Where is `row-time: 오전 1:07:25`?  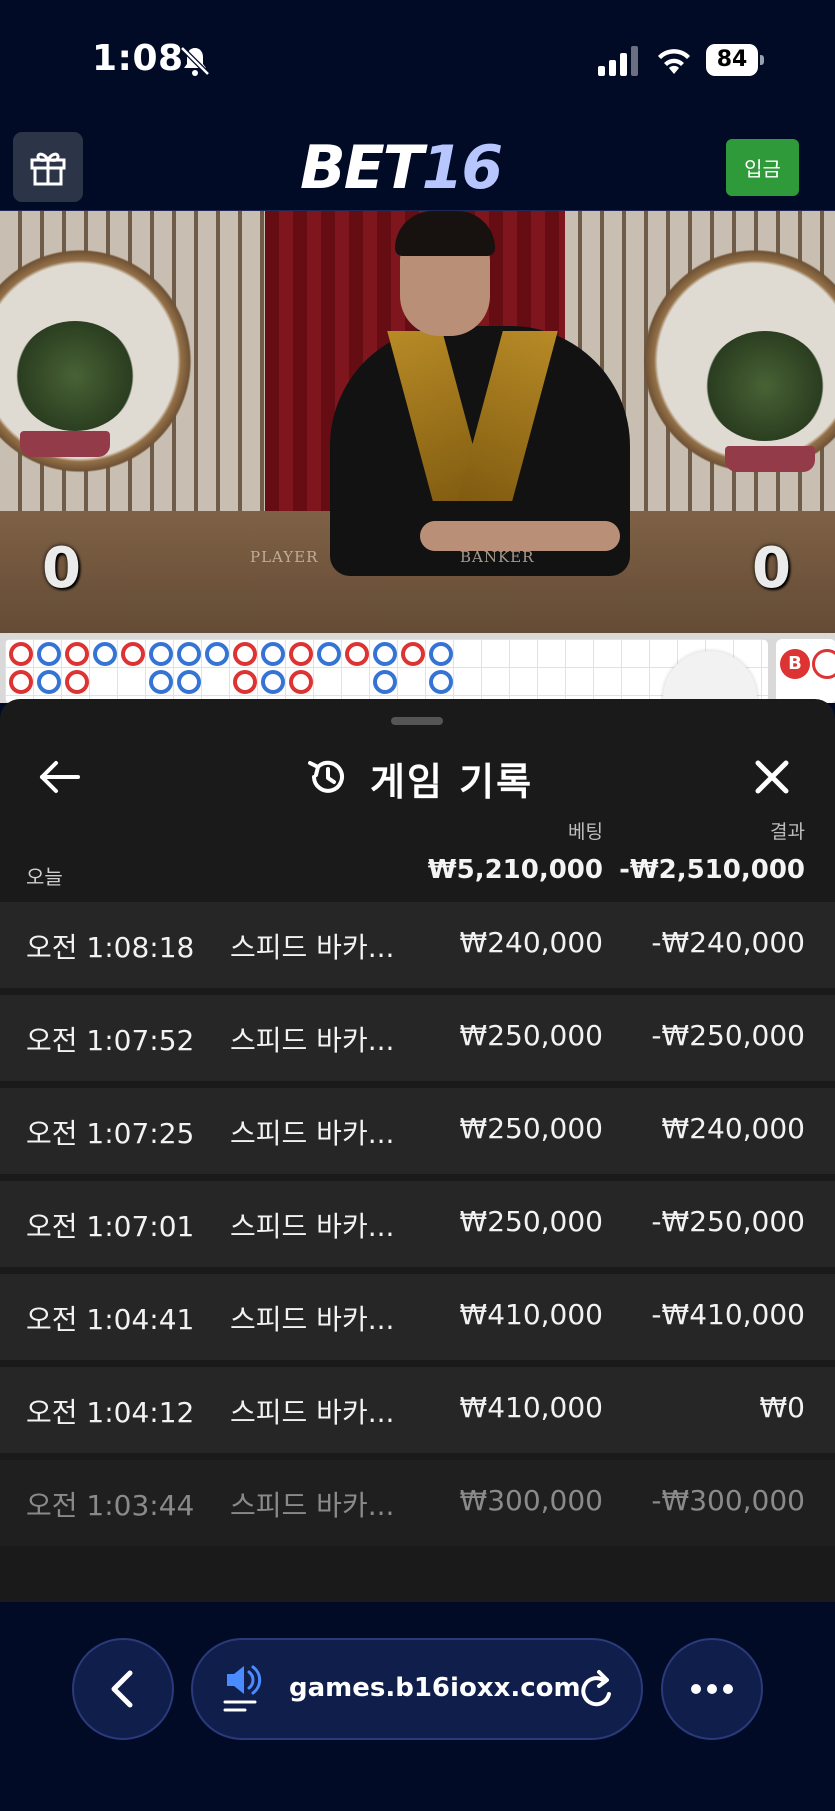 row-time: 오전 1:07:25 is located at coordinates (110, 1133).